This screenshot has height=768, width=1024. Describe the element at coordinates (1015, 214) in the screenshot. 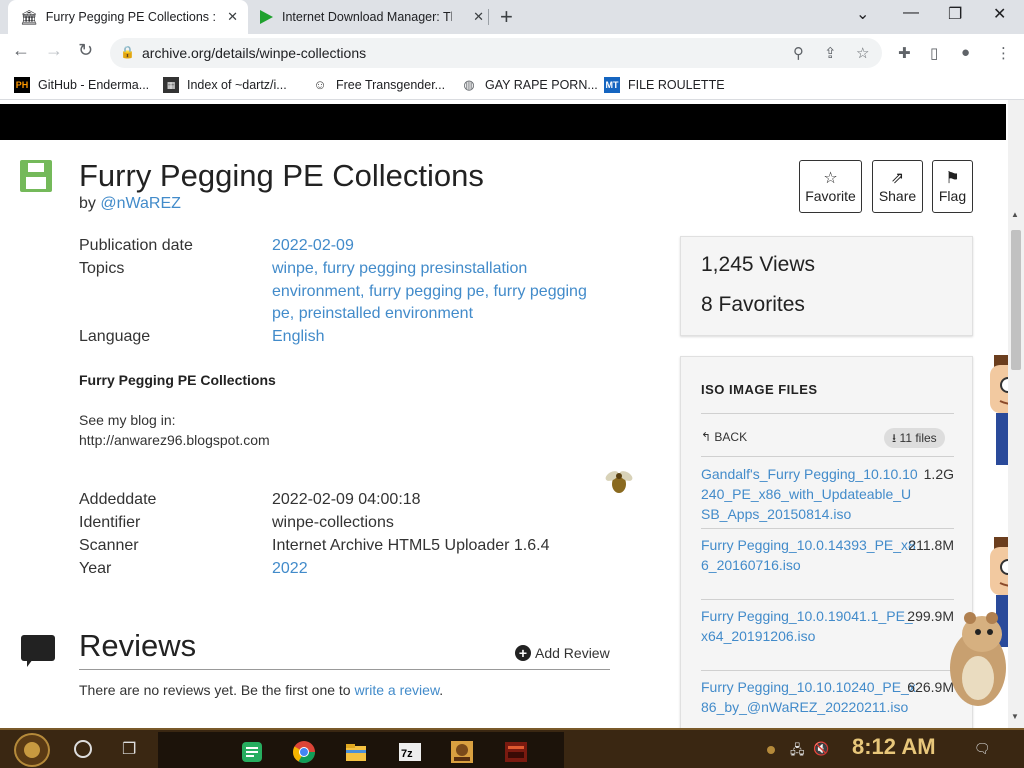

I see `scroll-up-icon: ▲` at that location.